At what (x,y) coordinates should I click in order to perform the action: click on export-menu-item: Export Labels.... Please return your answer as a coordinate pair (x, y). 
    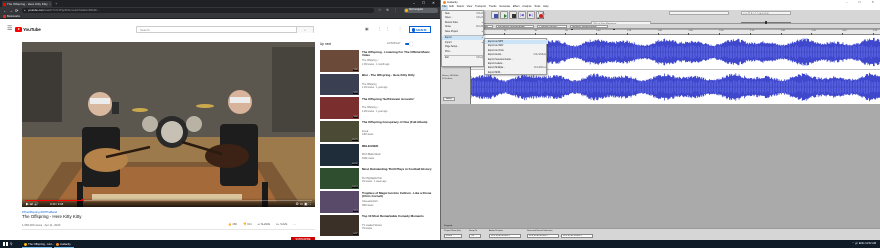
    Looking at the image, I should click on (516, 64).